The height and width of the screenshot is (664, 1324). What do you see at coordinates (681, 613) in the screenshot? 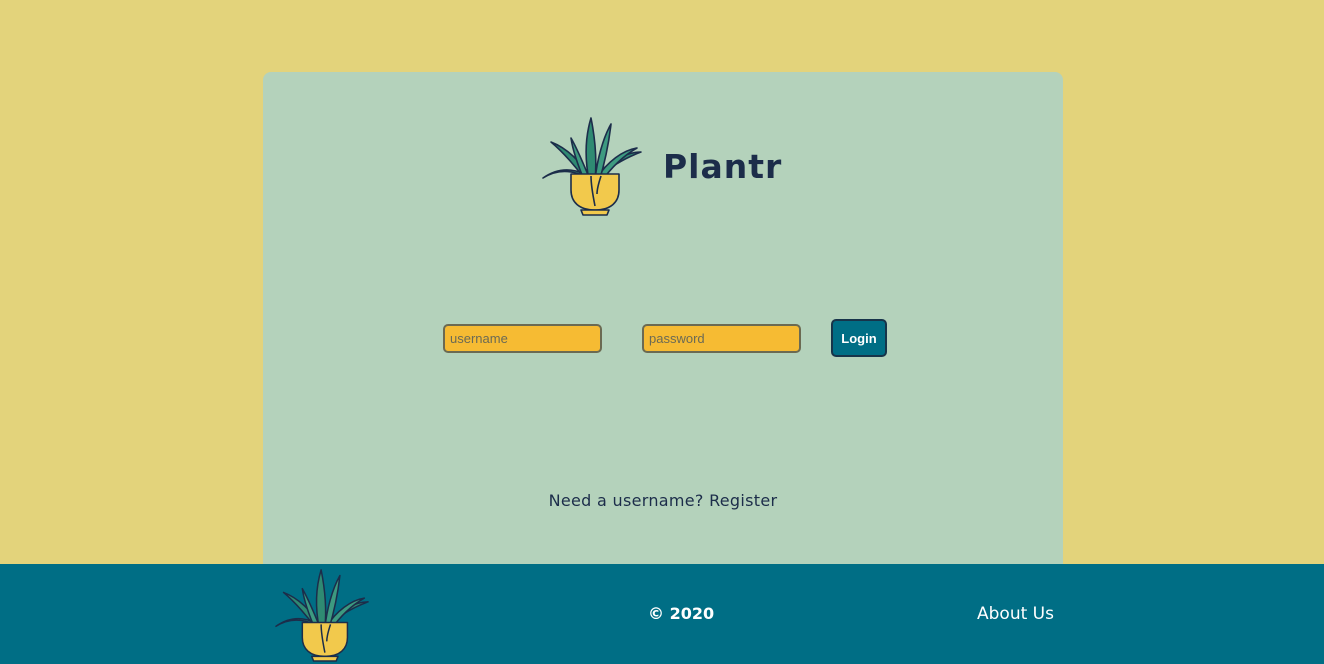
I see `copyright-text: © 2020` at bounding box center [681, 613].